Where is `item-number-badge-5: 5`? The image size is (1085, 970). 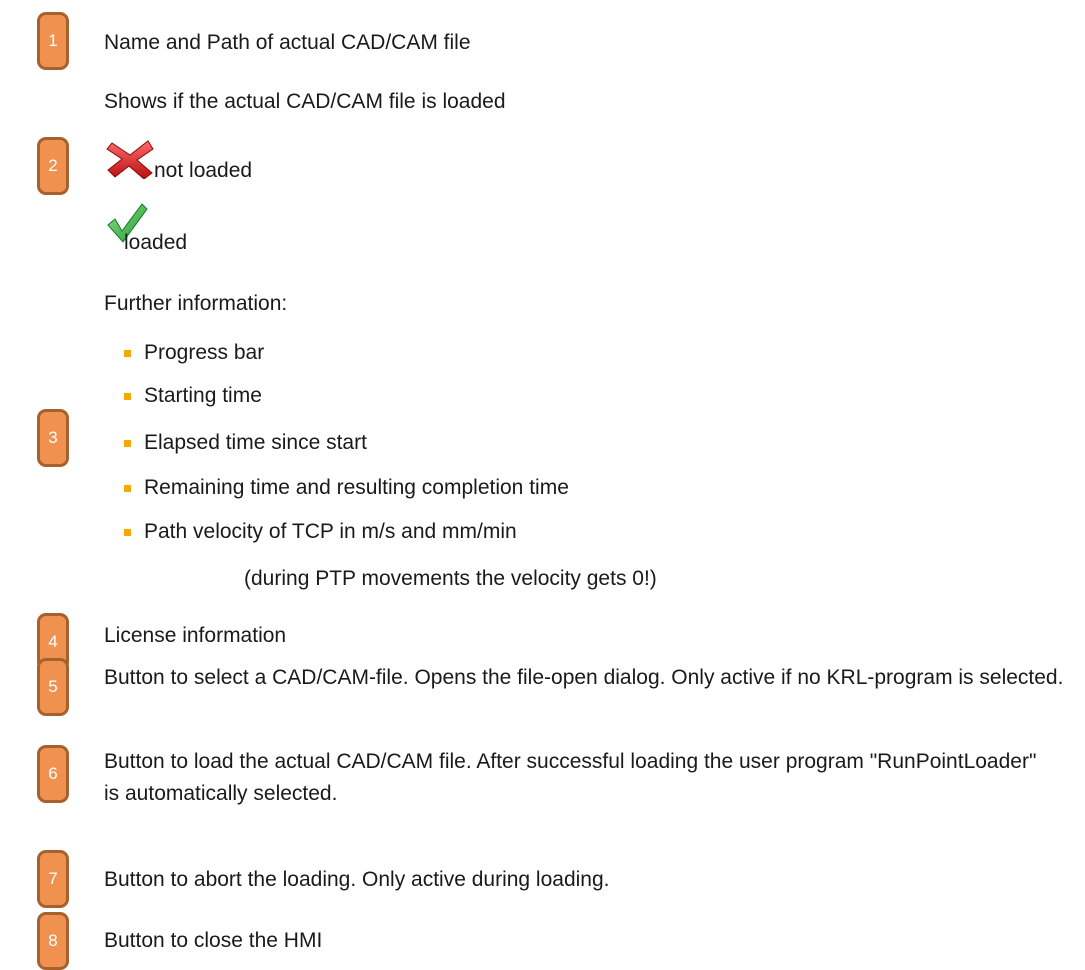 item-number-badge-5: 5 is located at coordinates (53, 687).